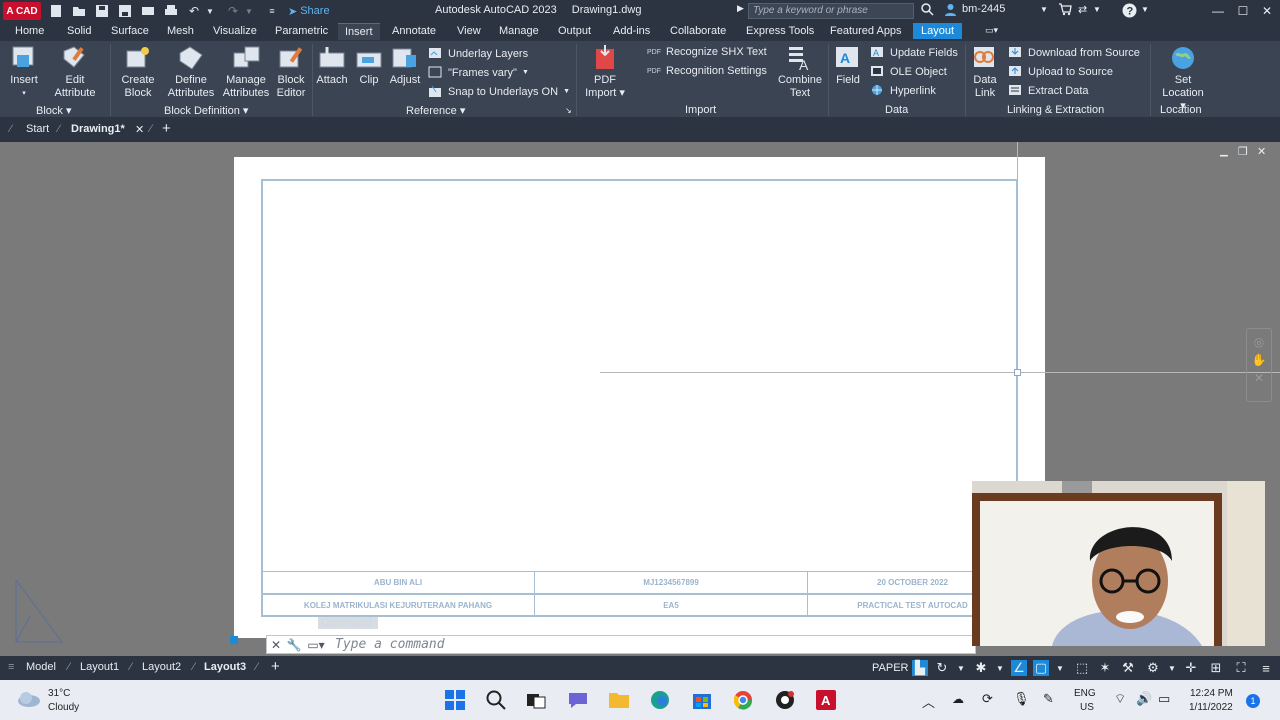  Describe the element at coordinates (405, 66) in the screenshot. I see `adjust-button: Adjust` at that location.